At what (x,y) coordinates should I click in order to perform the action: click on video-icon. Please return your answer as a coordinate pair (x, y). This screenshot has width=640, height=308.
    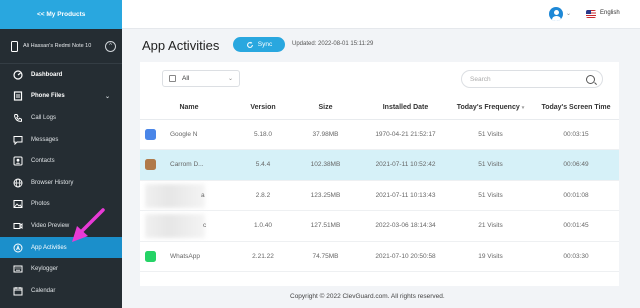
    Looking at the image, I should click on (18, 226).